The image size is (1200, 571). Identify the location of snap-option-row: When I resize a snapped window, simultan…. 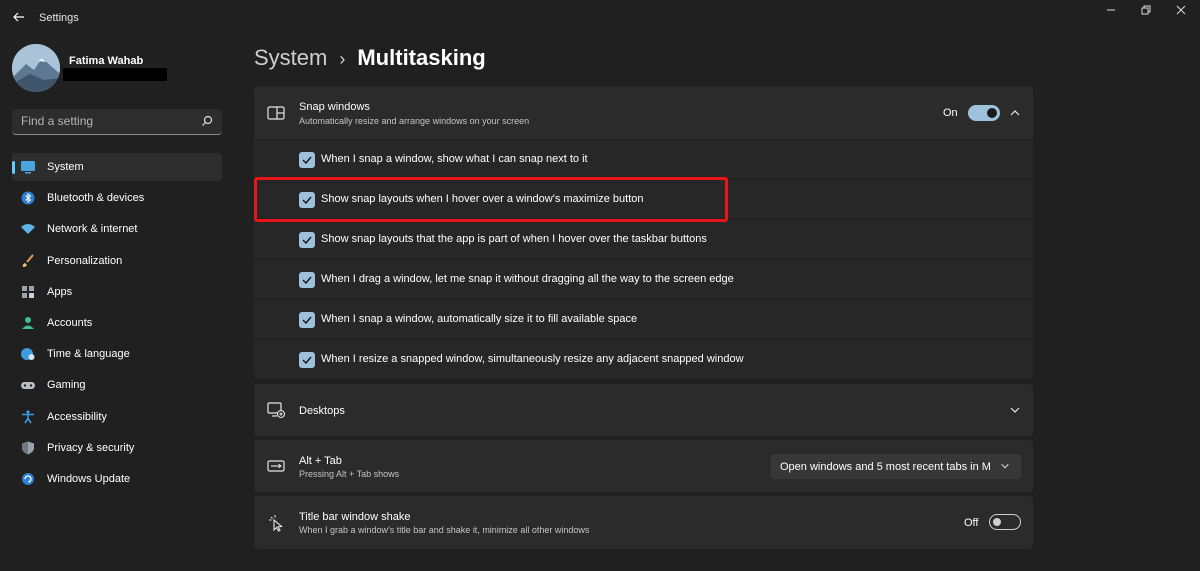
(643, 359).